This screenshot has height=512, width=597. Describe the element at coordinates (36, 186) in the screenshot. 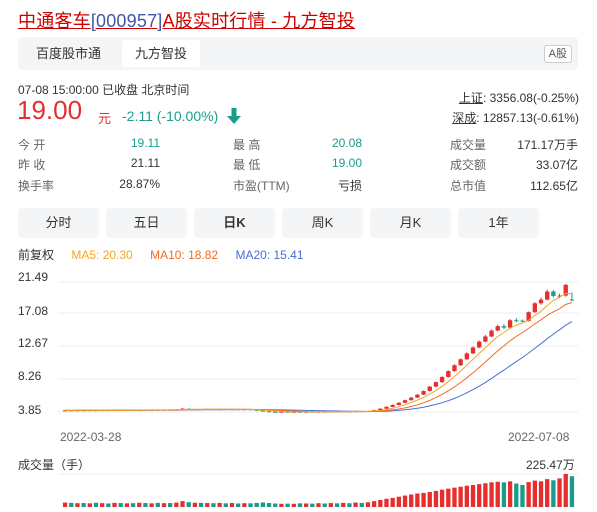

I see `stat-turnover-label: 换手率` at that location.